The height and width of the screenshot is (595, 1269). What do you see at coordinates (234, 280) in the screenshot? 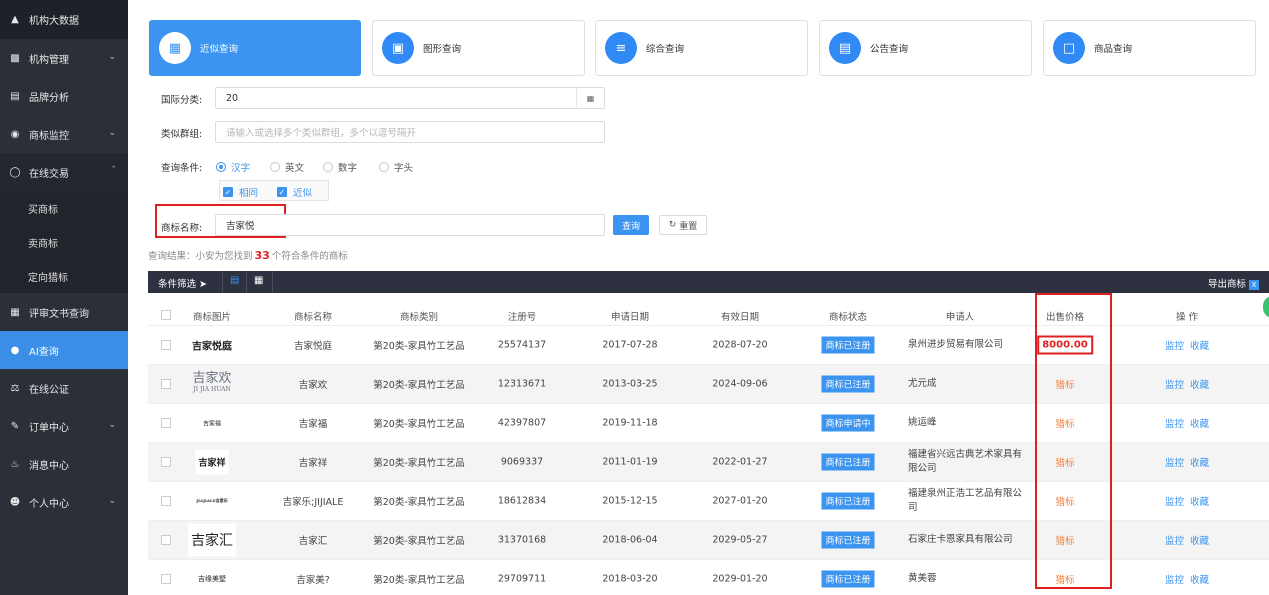
I see `list-view-icon: ▤` at bounding box center [234, 280].